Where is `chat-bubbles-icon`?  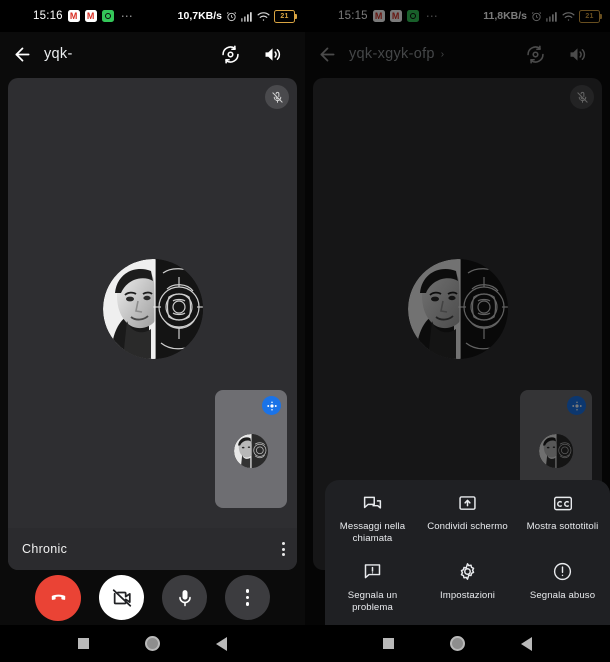 chat-bubbles-icon is located at coordinates (372, 503).